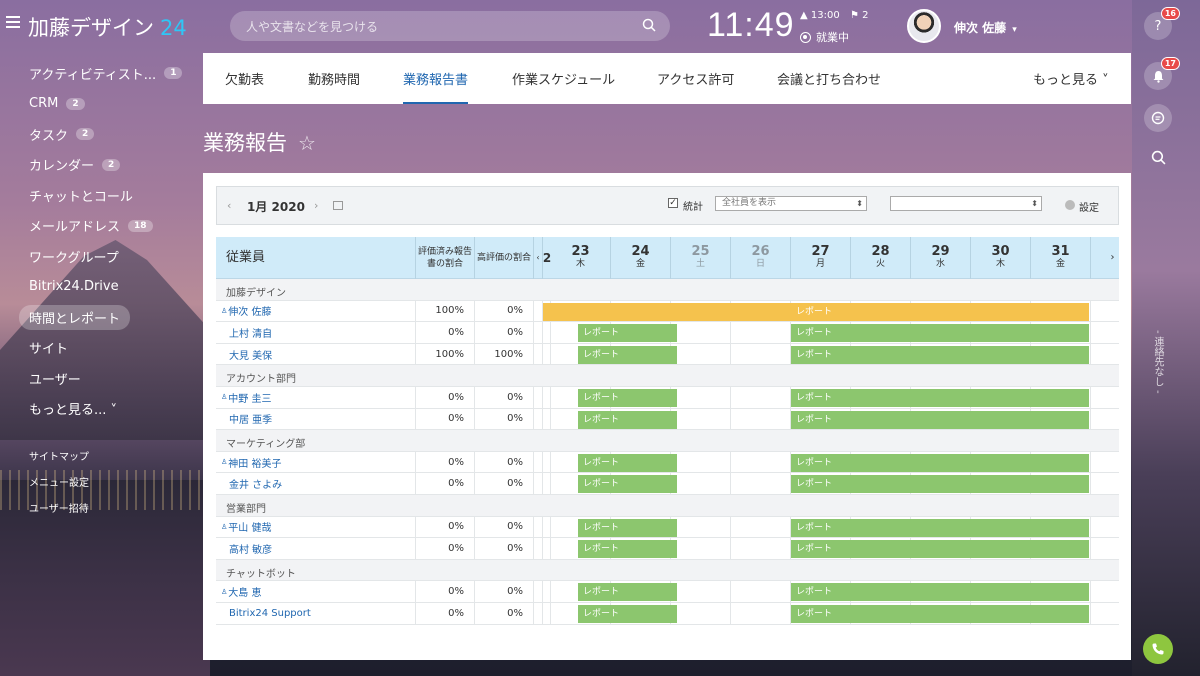 This screenshot has width=1200, height=676. I want to click on search-box: 人や文書などを見つける, so click(450, 26).